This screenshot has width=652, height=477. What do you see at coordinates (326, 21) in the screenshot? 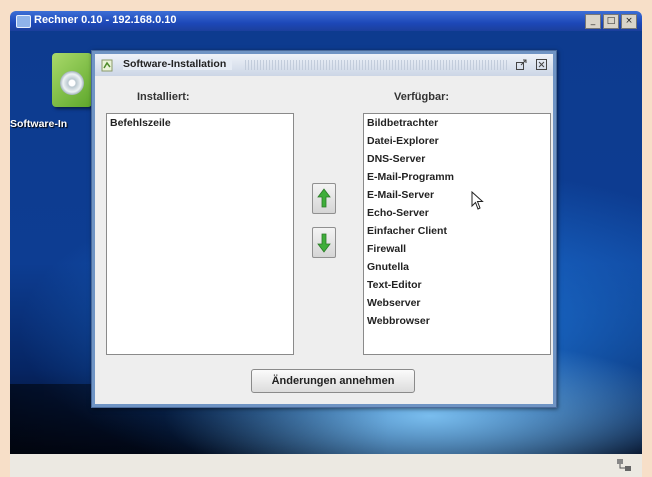
I see `outer-window-titlebar: Rechner 0.10 - 192.168.0.10 _ □ ×` at bounding box center [326, 21].